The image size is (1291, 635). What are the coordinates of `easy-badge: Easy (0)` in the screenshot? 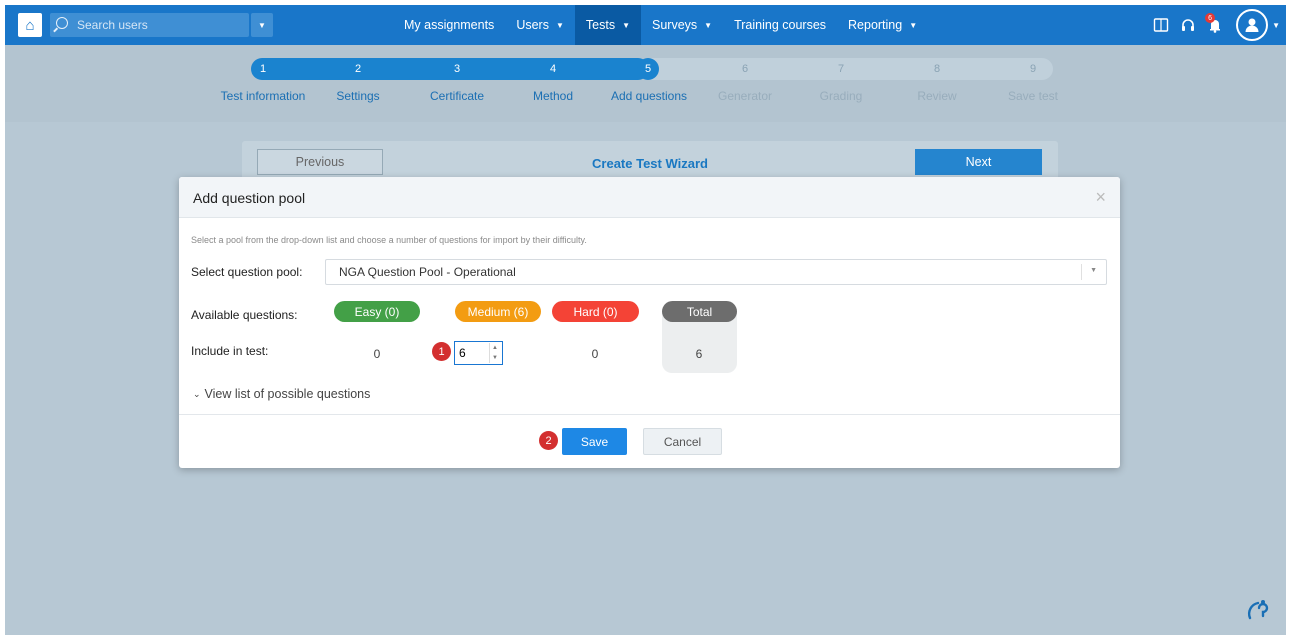 It's located at (377, 311).